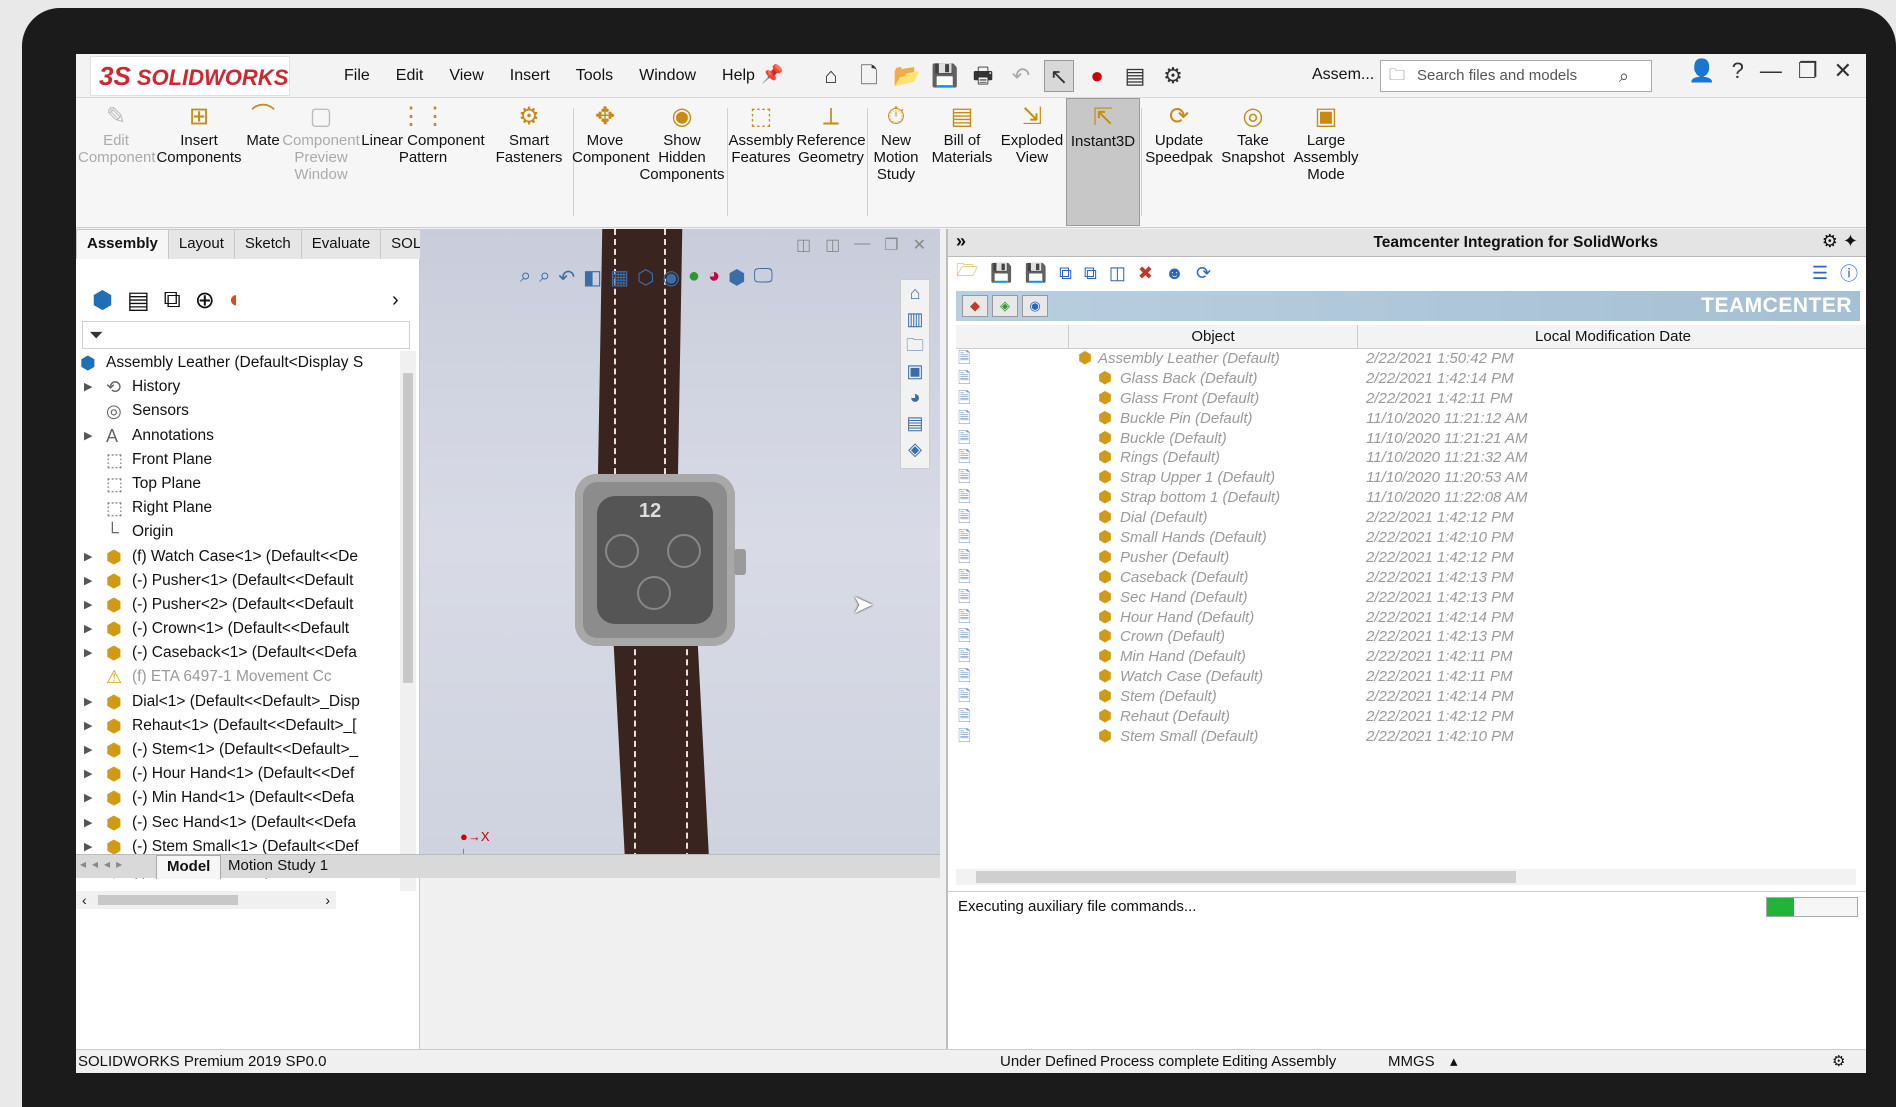 Image resolution: width=1896 pixels, height=1107 pixels. Describe the element at coordinates (682, 162) in the screenshot. I see `ribbon-show-hidden-button: ◉ Show Hidden Components` at that location.